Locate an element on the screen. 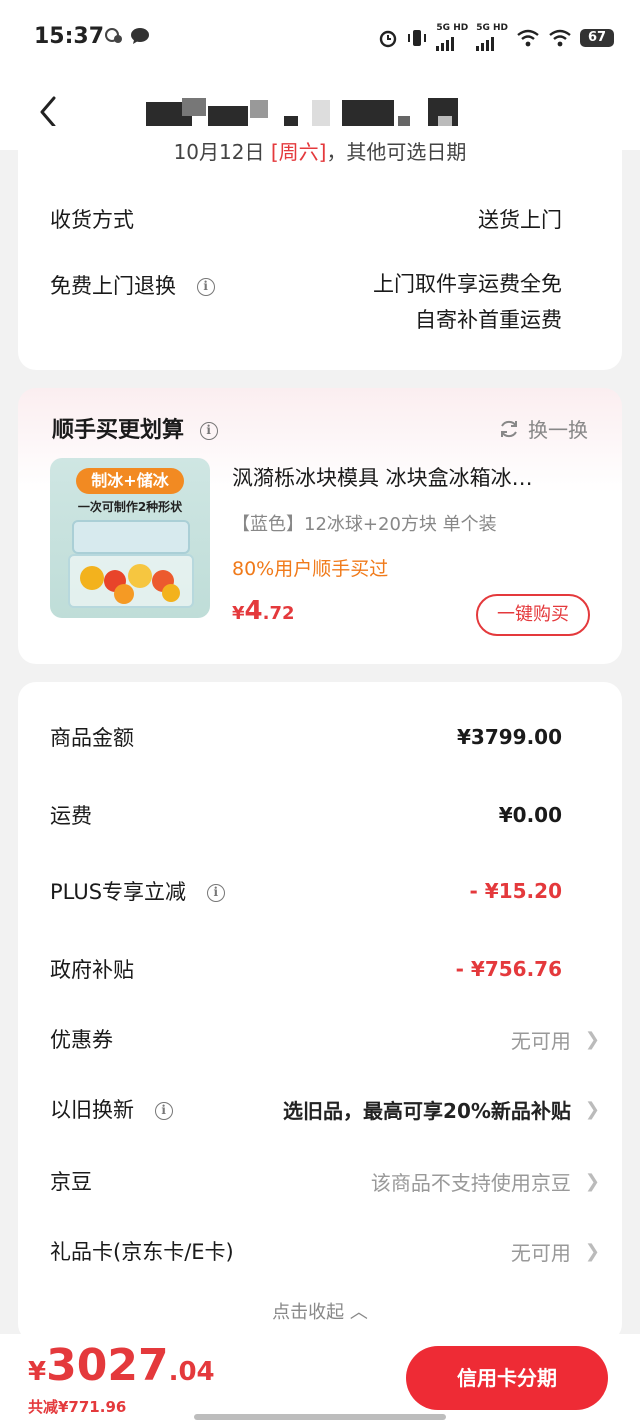 The width and height of the screenshot is (640, 1422). total-price: ¥3027.04 is located at coordinates (121, 1365).